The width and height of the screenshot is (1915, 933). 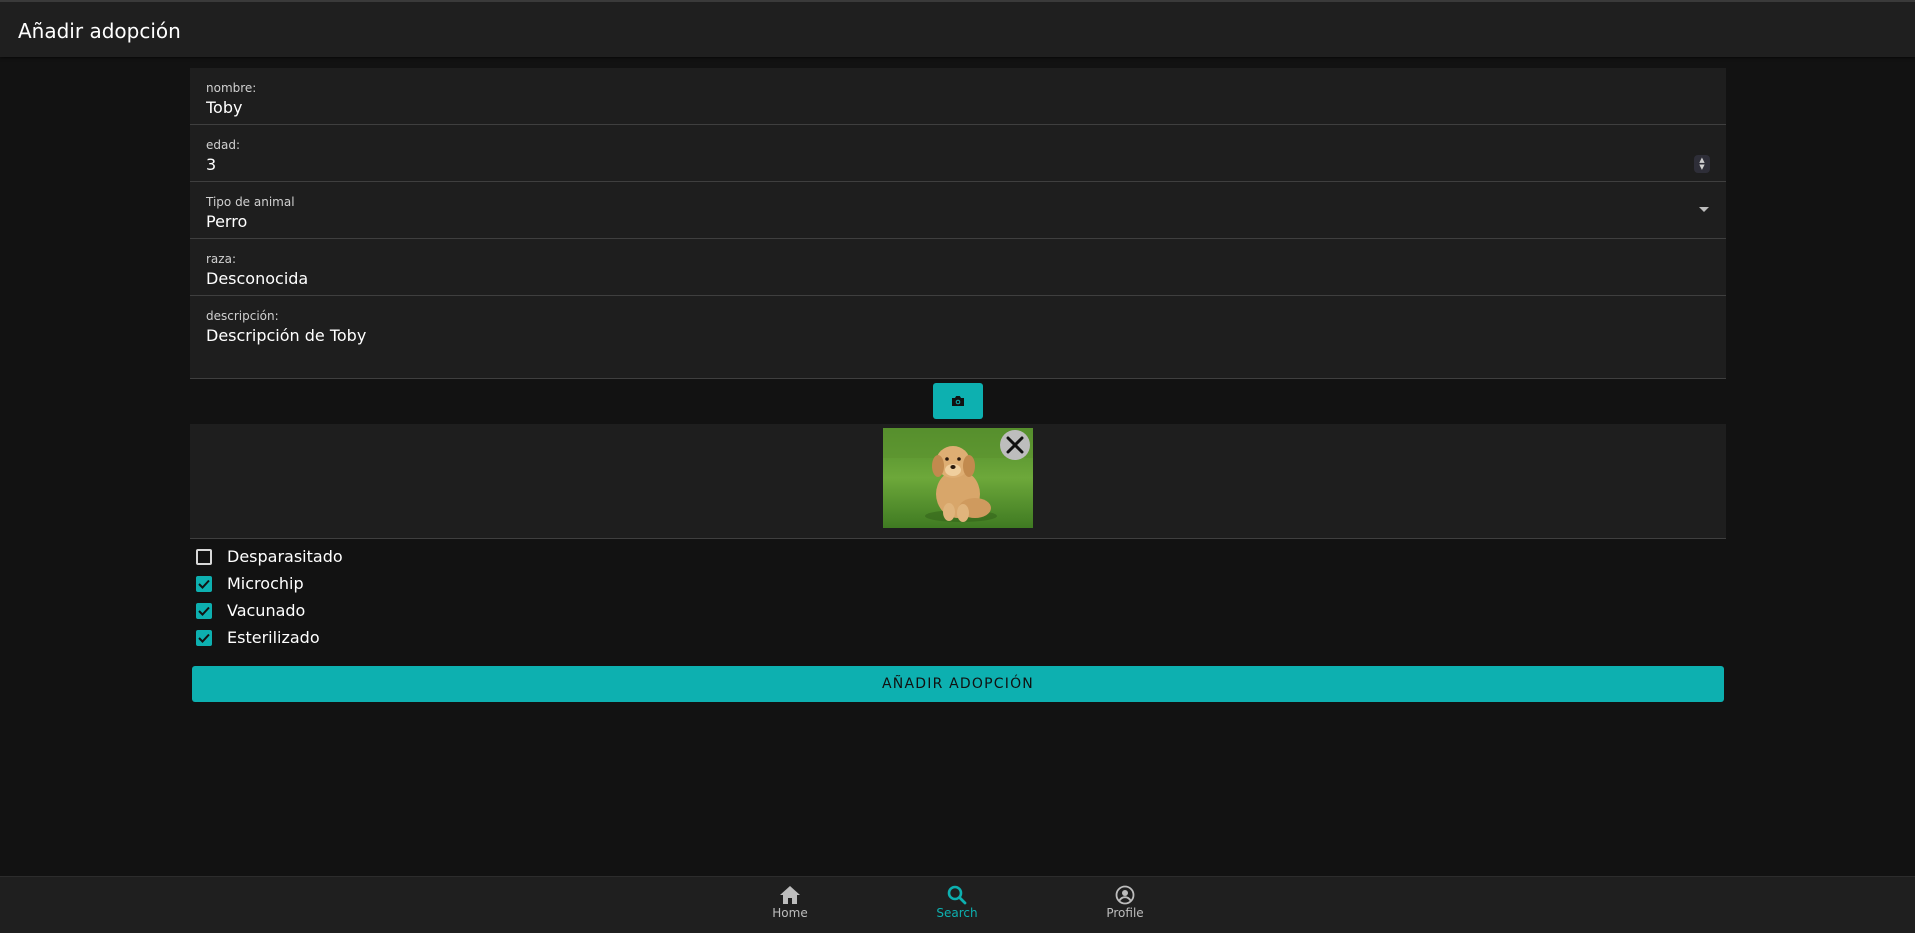 I want to click on edad-input, so click(x=906, y=164).